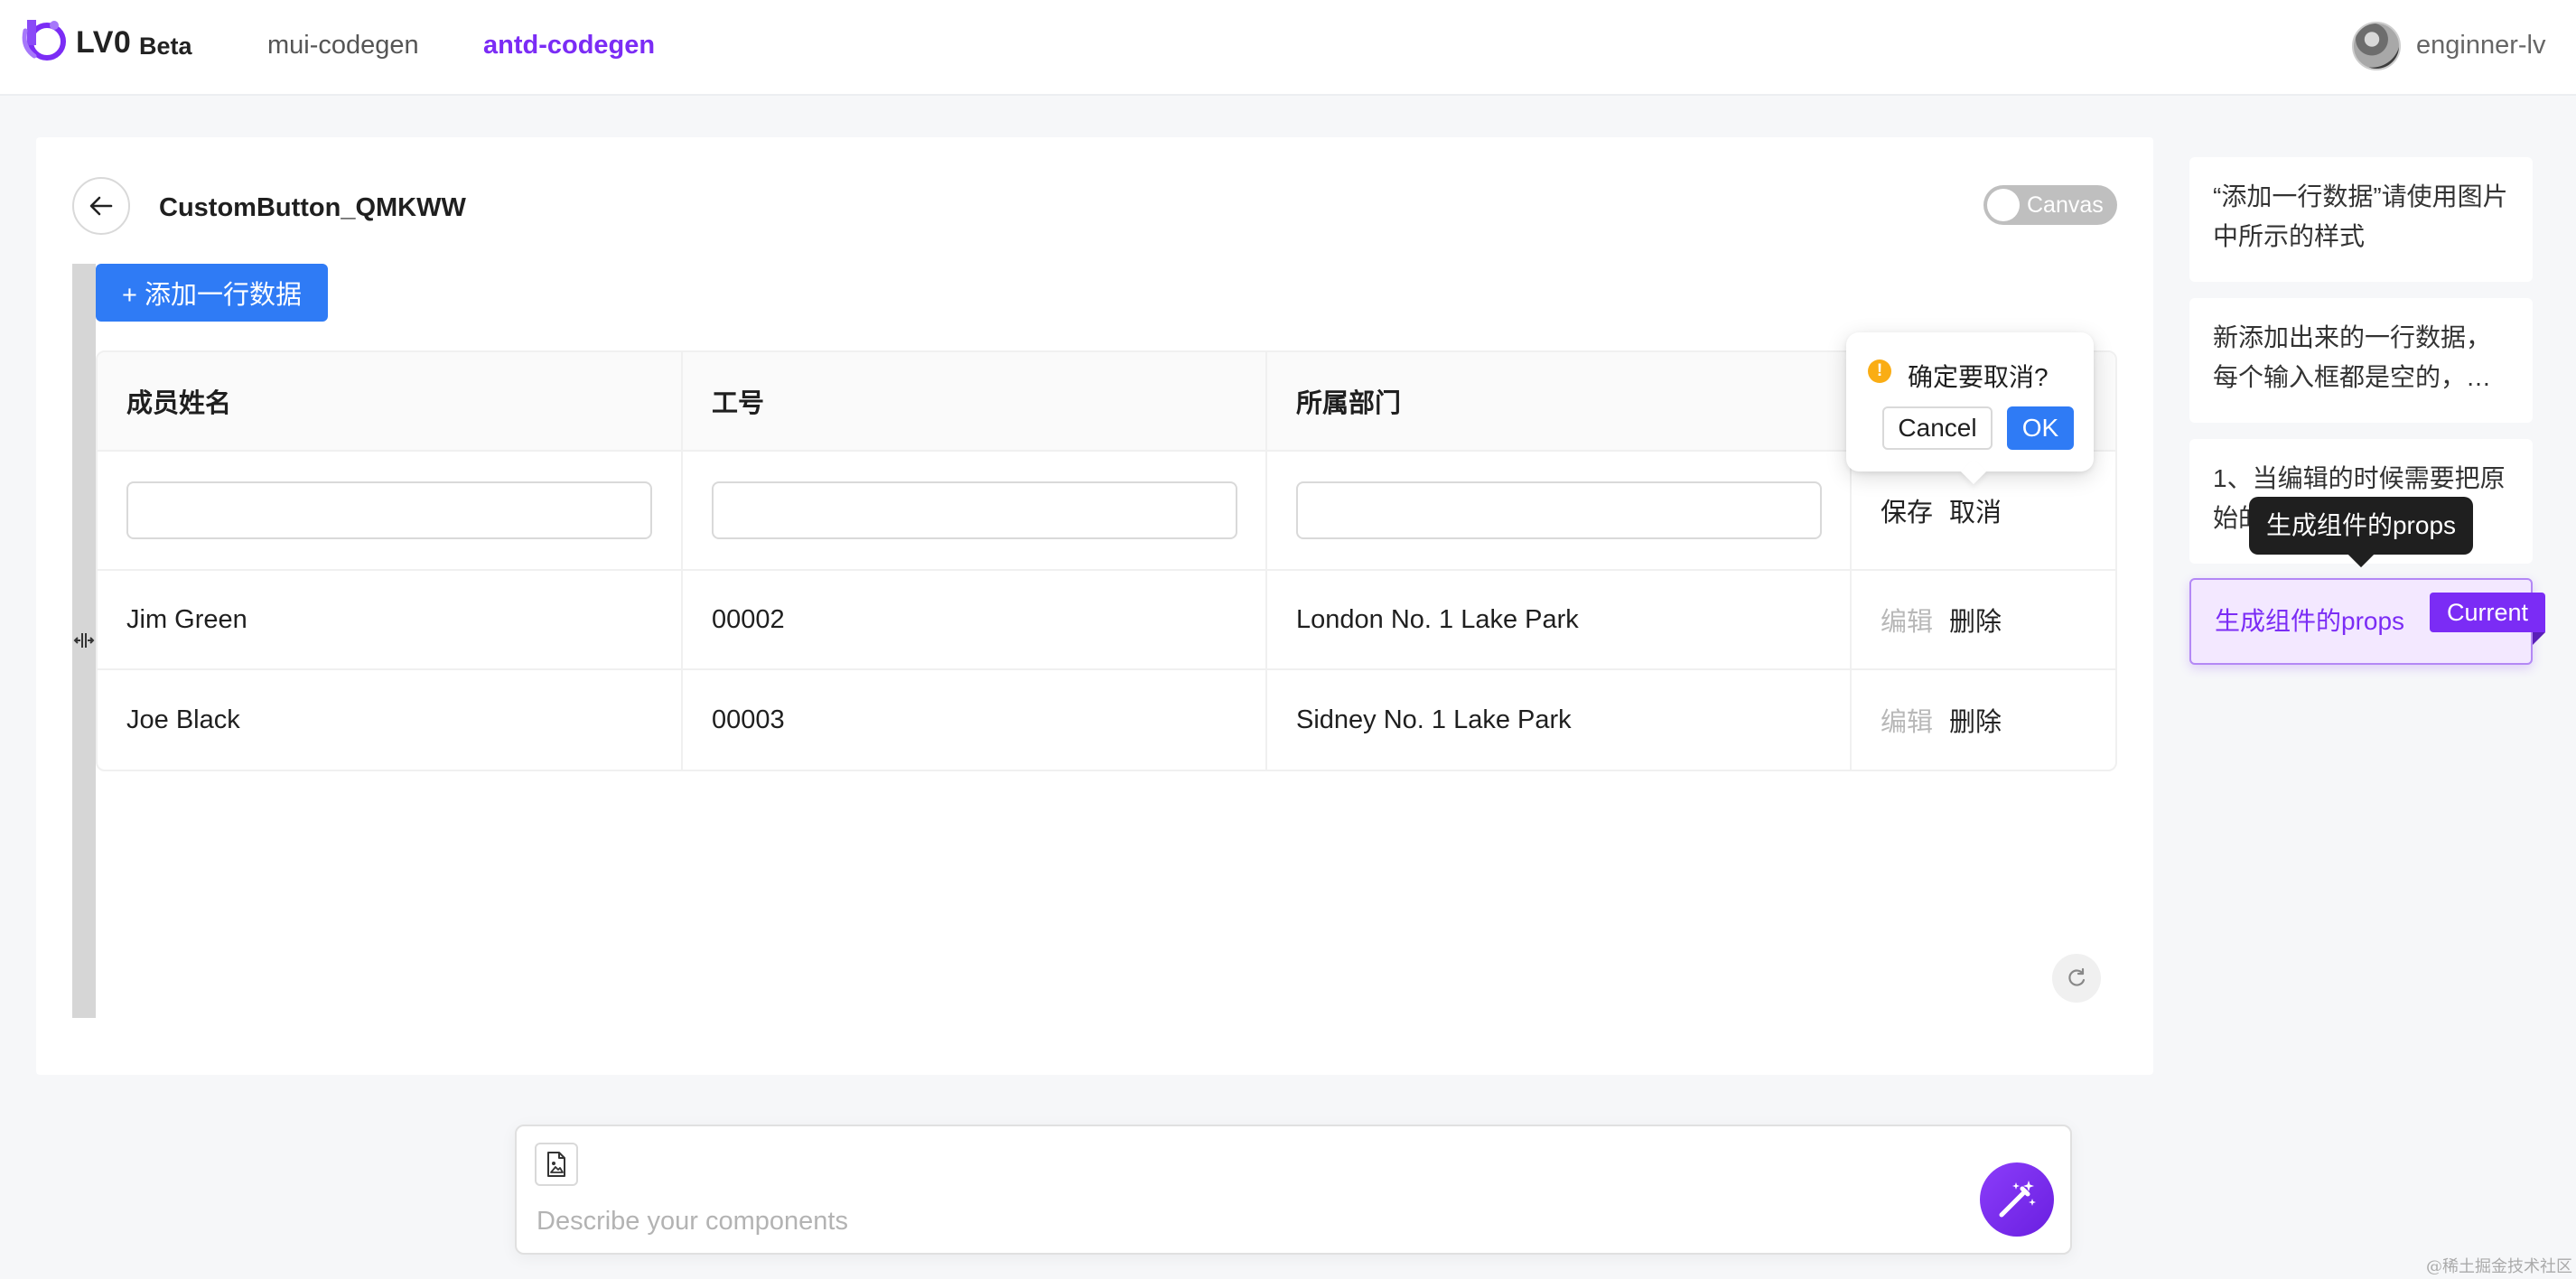 The height and width of the screenshot is (1279, 2576). I want to click on refresh-icon, so click(2077, 976).